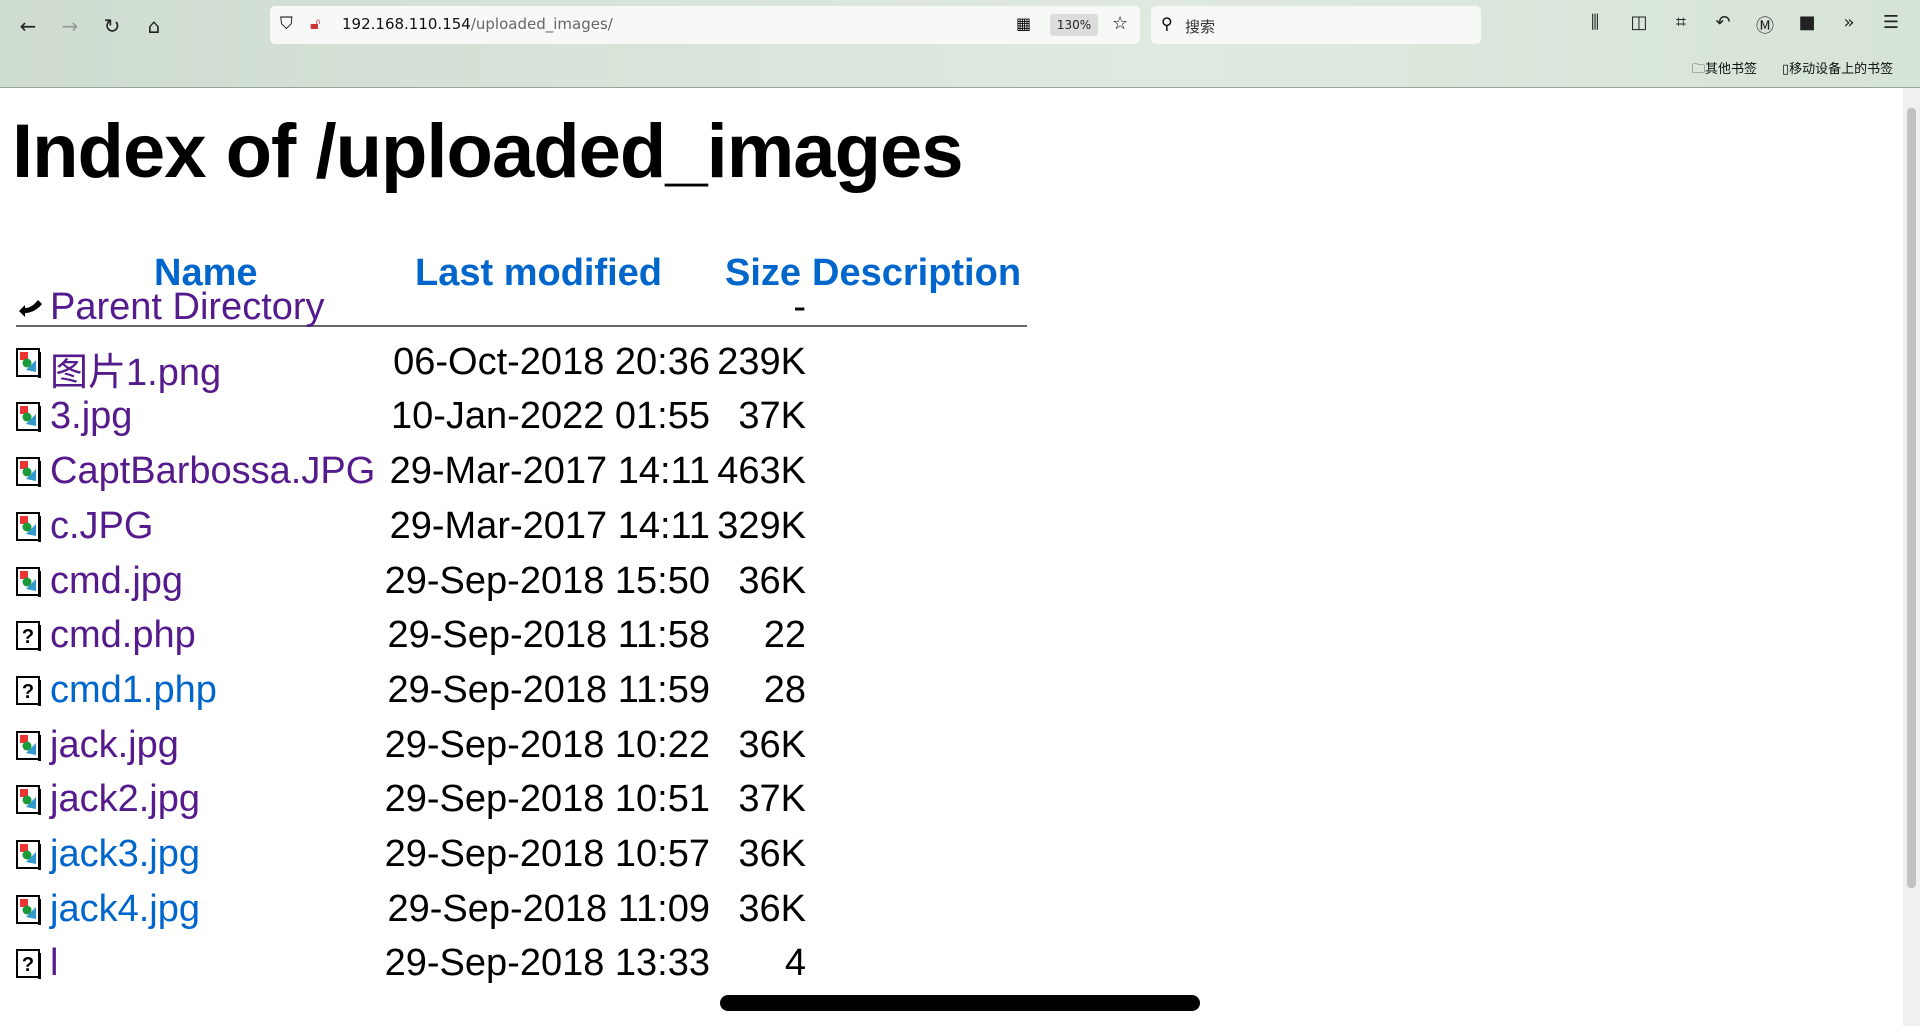 The width and height of the screenshot is (1920, 1026). Describe the element at coordinates (1639, 22) in the screenshot. I see `sidebar-icon: ◫` at that location.